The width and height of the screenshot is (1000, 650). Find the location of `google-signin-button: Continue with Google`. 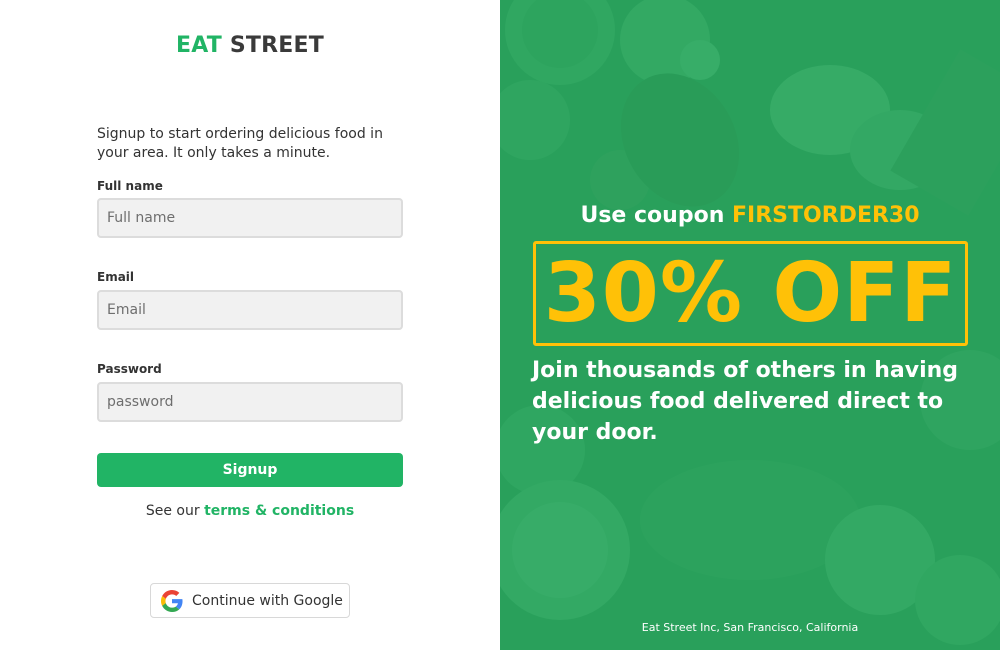

google-signin-button: Continue with Google is located at coordinates (250, 600).